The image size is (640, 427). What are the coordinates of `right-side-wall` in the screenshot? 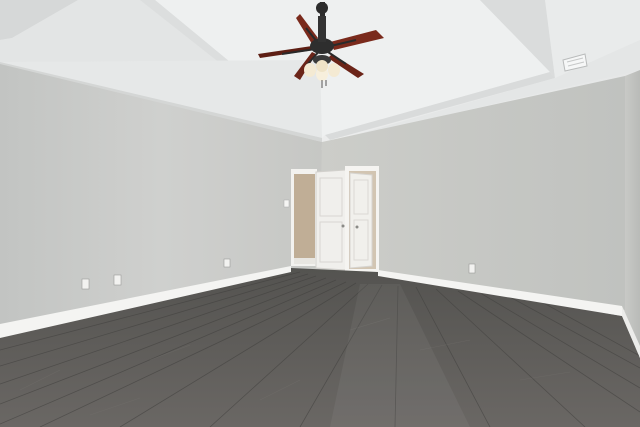 It's located at (632, 211).